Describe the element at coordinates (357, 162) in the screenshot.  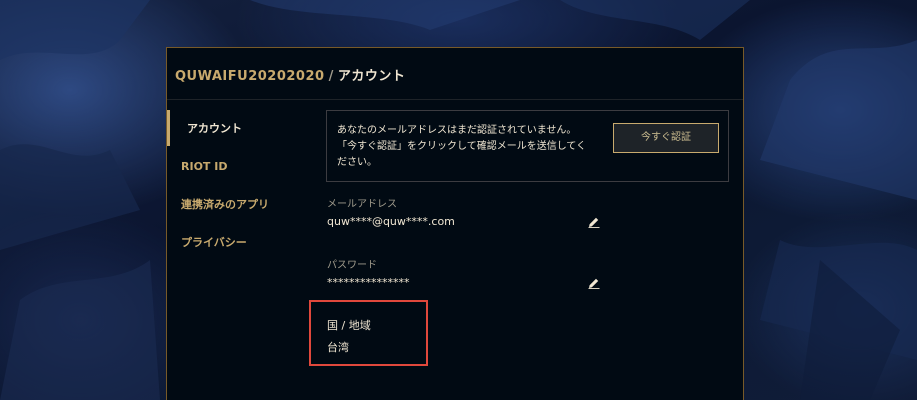
I see `notice-line: ださい。` at that location.